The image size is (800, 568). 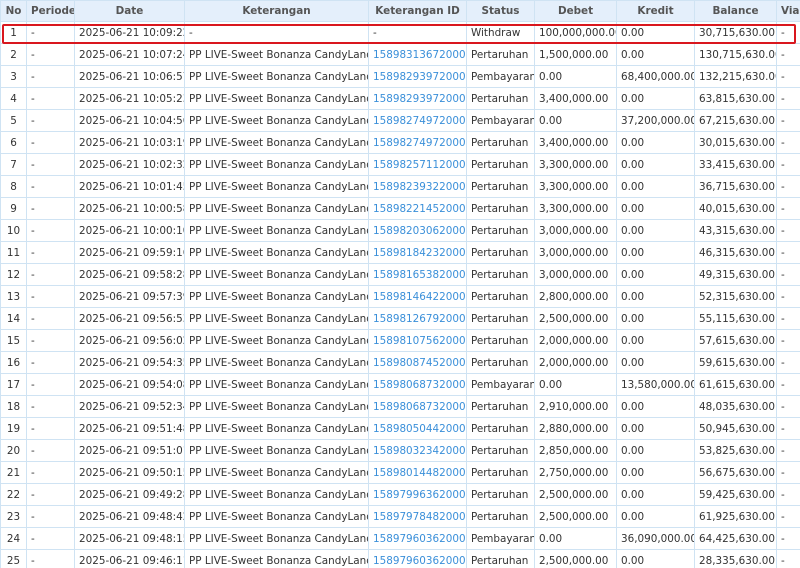 What do you see at coordinates (129, 98) in the screenshot?
I see `cell-date: 2025-06-21 10:05:23` at bounding box center [129, 98].